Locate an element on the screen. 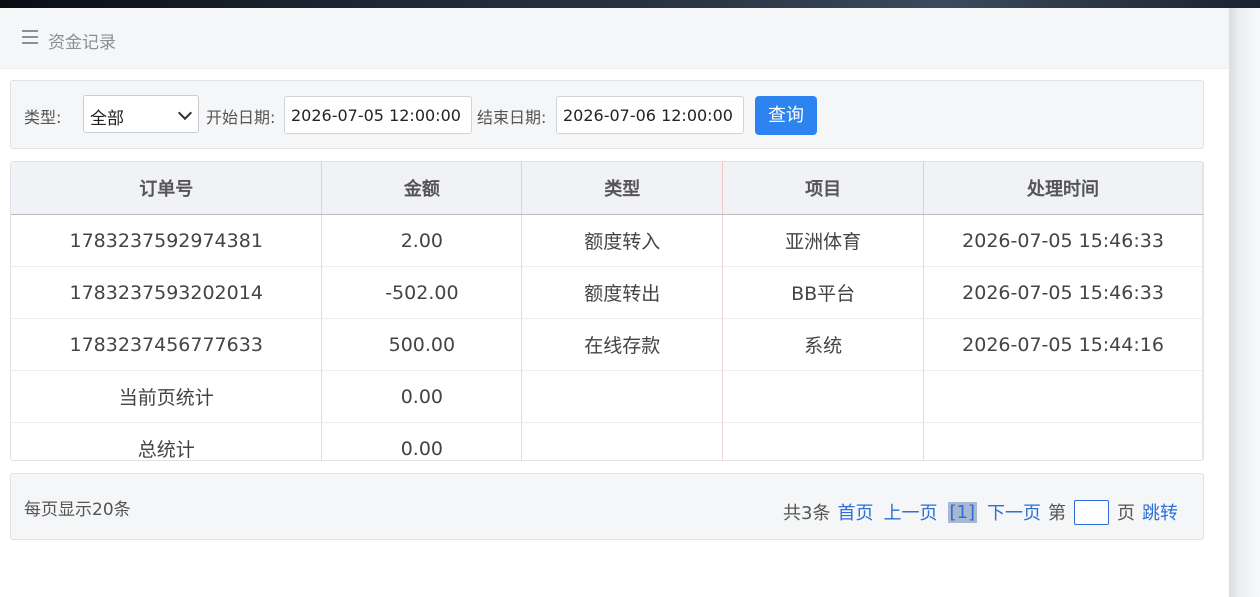 This screenshot has width=1260, height=597. column-header-amount: 金额 is located at coordinates (422, 188).